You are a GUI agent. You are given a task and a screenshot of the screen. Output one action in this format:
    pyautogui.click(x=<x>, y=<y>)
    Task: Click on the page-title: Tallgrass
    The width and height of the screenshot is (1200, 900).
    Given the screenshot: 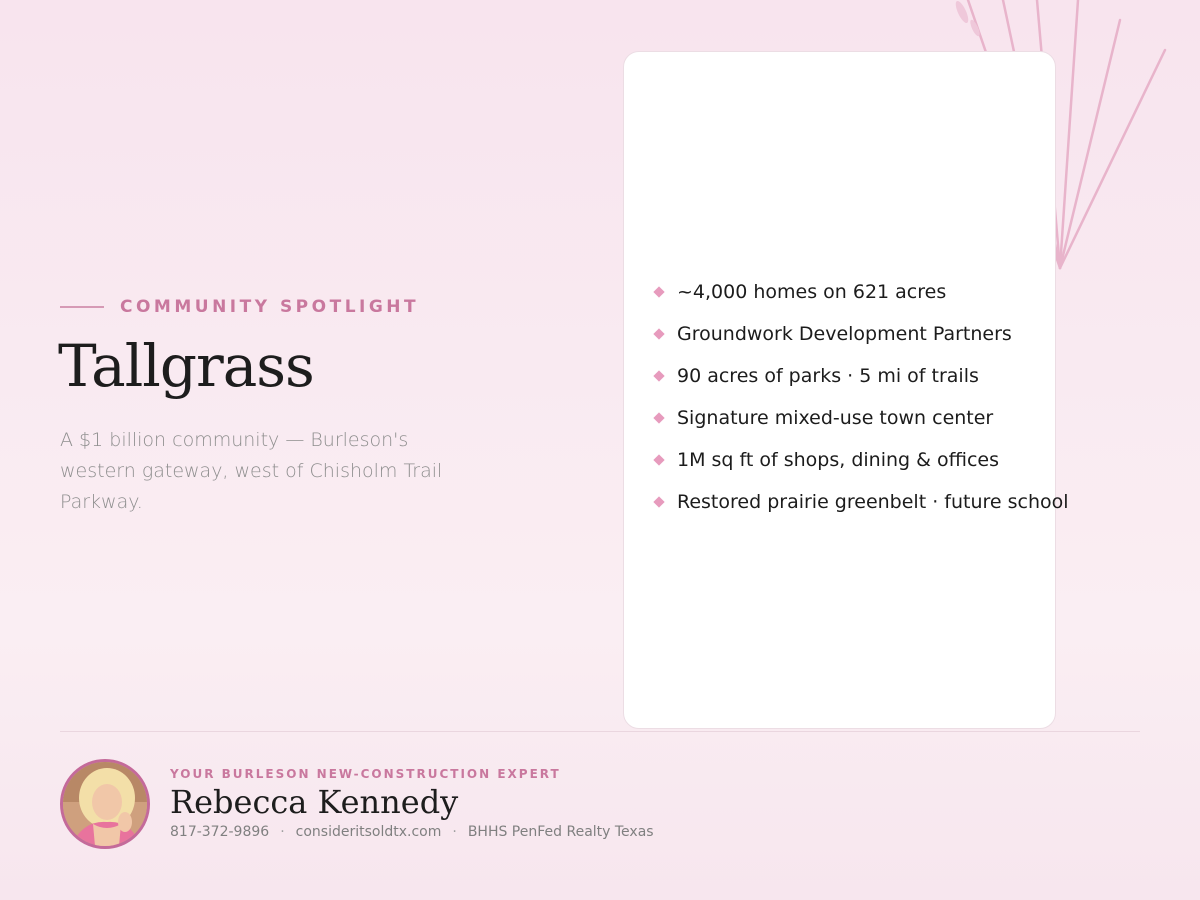 What is the action you would take?
    pyautogui.click(x=186, y=366)
    